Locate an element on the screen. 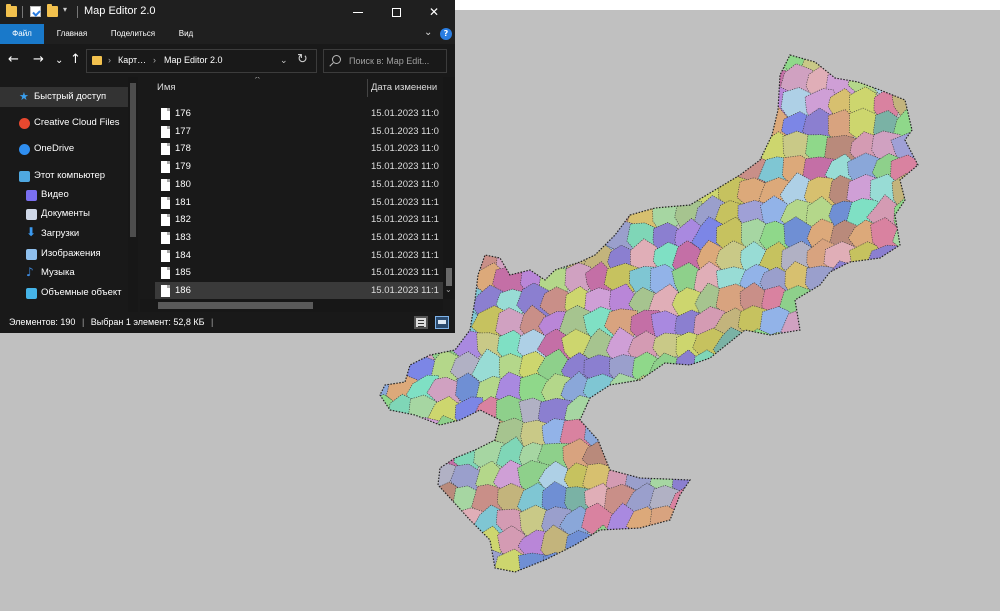  tab-2: Поделиться is located at coordinates (133, 34).